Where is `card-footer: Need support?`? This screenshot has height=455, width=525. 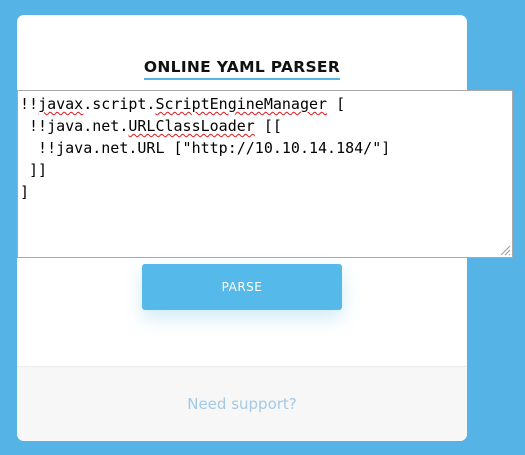
card-footer: Need support? is located at coordinates (242, 403).